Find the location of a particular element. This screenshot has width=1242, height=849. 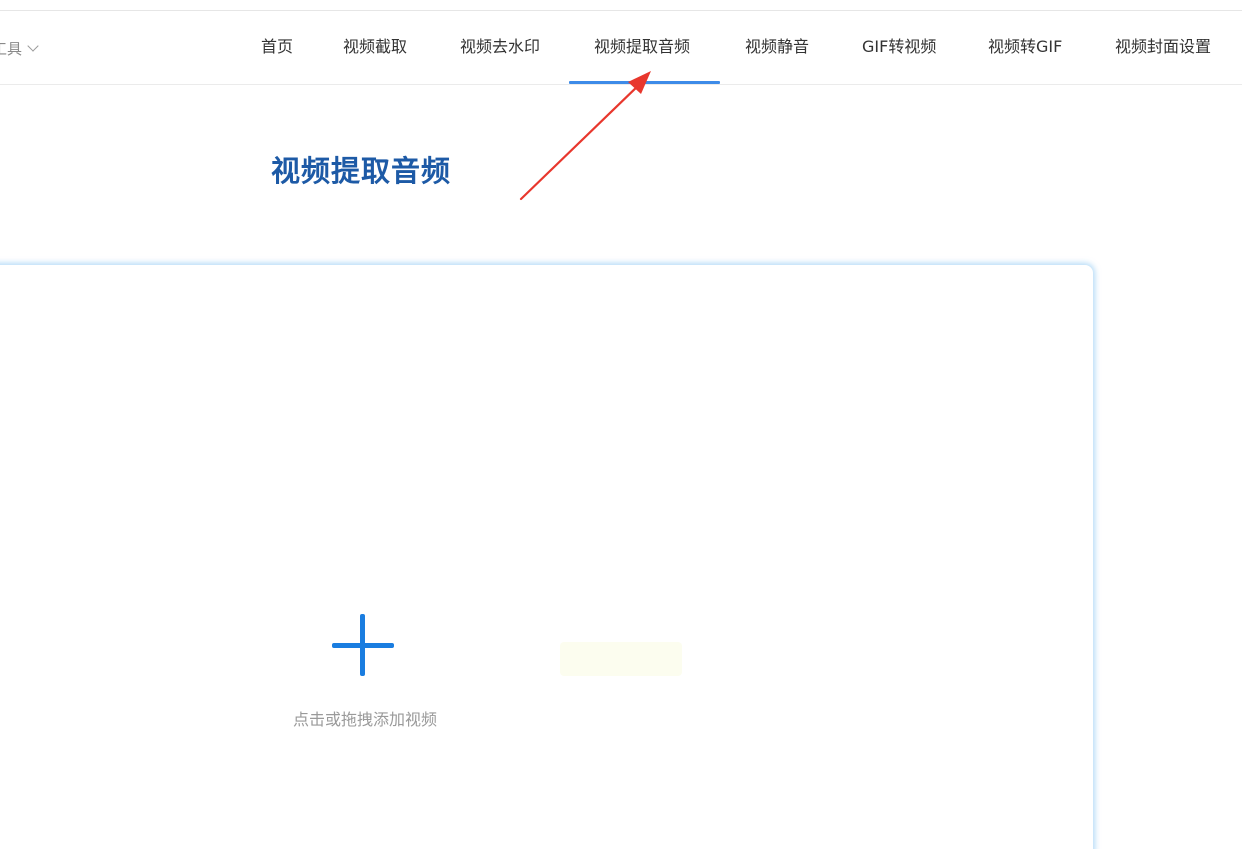

nav-item-remove-watermark: 视频去水印 is located at coordinates (500, 47).